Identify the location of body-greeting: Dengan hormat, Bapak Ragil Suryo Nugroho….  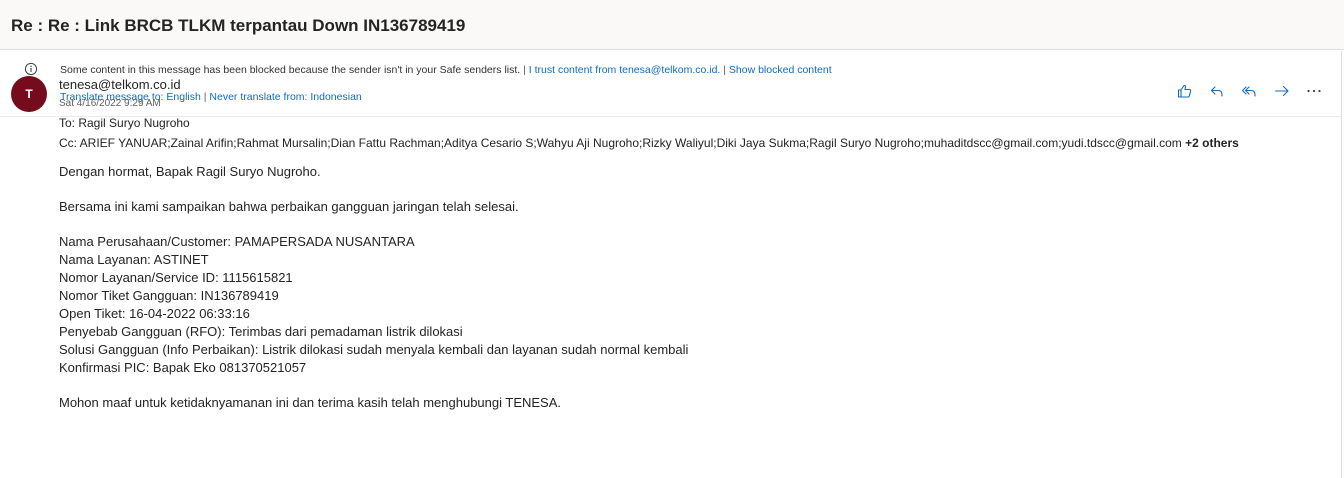
(190, 171).